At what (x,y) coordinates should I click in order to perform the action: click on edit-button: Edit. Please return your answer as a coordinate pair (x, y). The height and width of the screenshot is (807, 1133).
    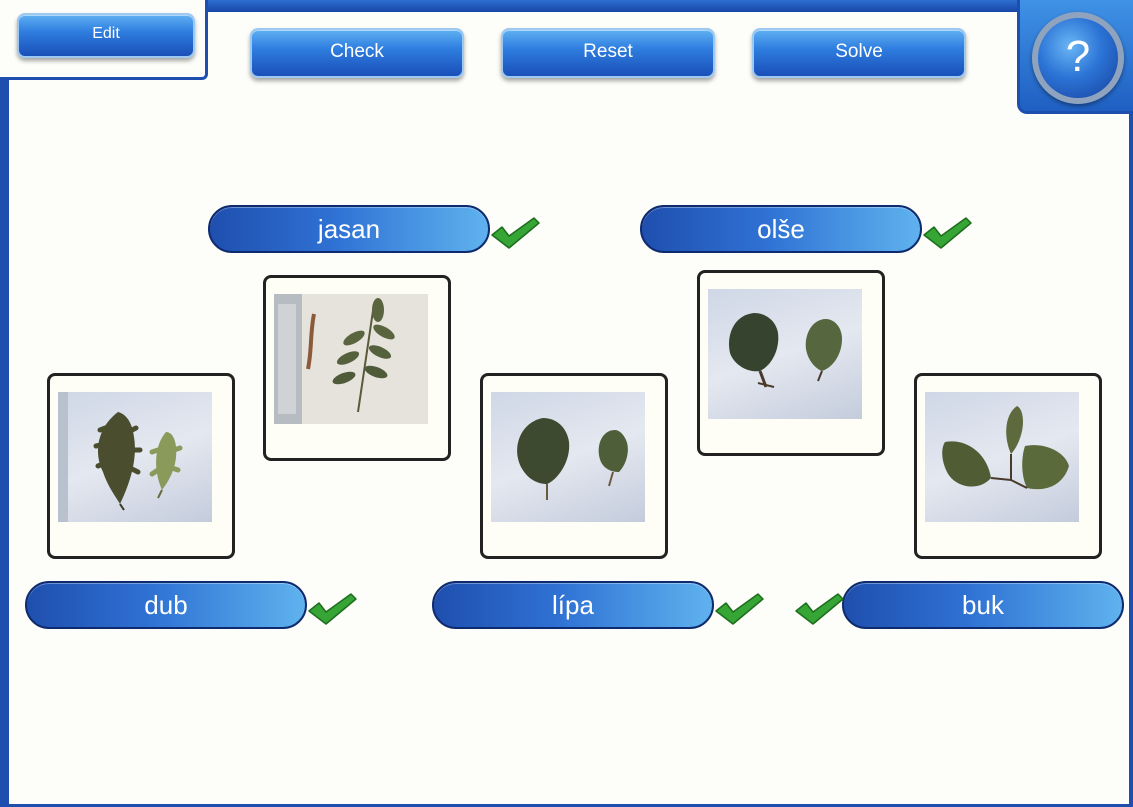
    Looking at the image, I should click on (106, 35).